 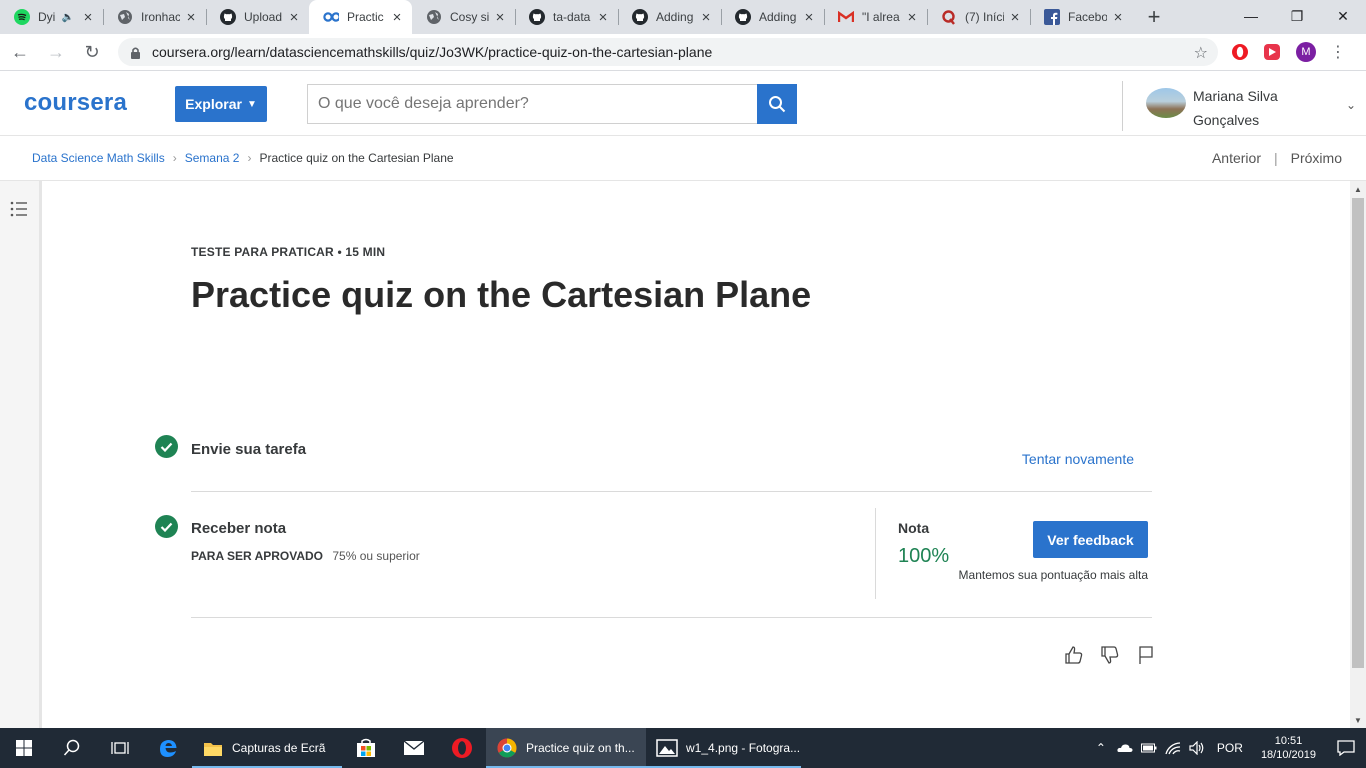 What do you see at coordinates (1125, 748) in the screenshot?
I see `onedrive-icon` at bounding box center [1125, 748].